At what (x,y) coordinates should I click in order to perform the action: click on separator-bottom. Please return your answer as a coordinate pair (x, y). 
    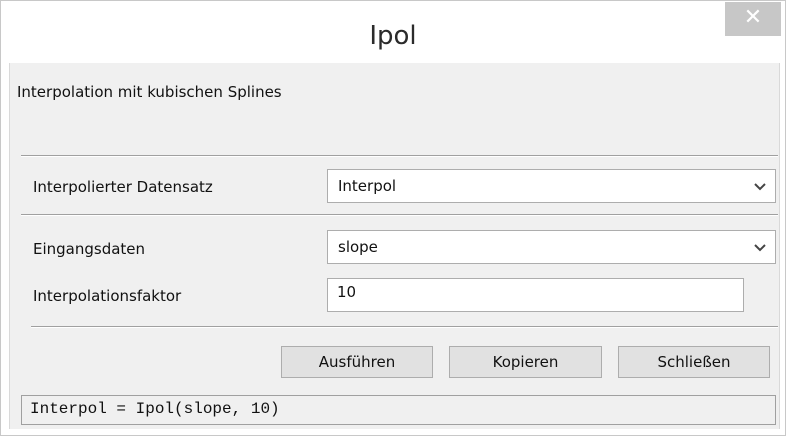
    Looking at the image, I should click on (404, 327).